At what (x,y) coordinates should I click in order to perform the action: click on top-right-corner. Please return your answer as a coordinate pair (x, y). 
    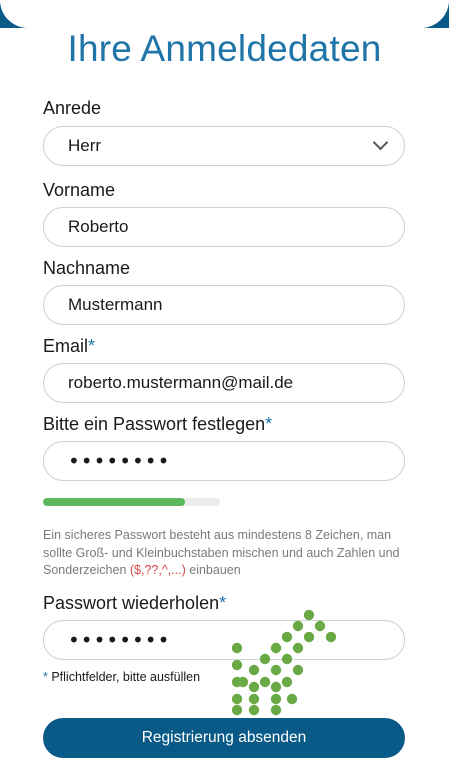
    Looking at the image, I should click on (435, 14).